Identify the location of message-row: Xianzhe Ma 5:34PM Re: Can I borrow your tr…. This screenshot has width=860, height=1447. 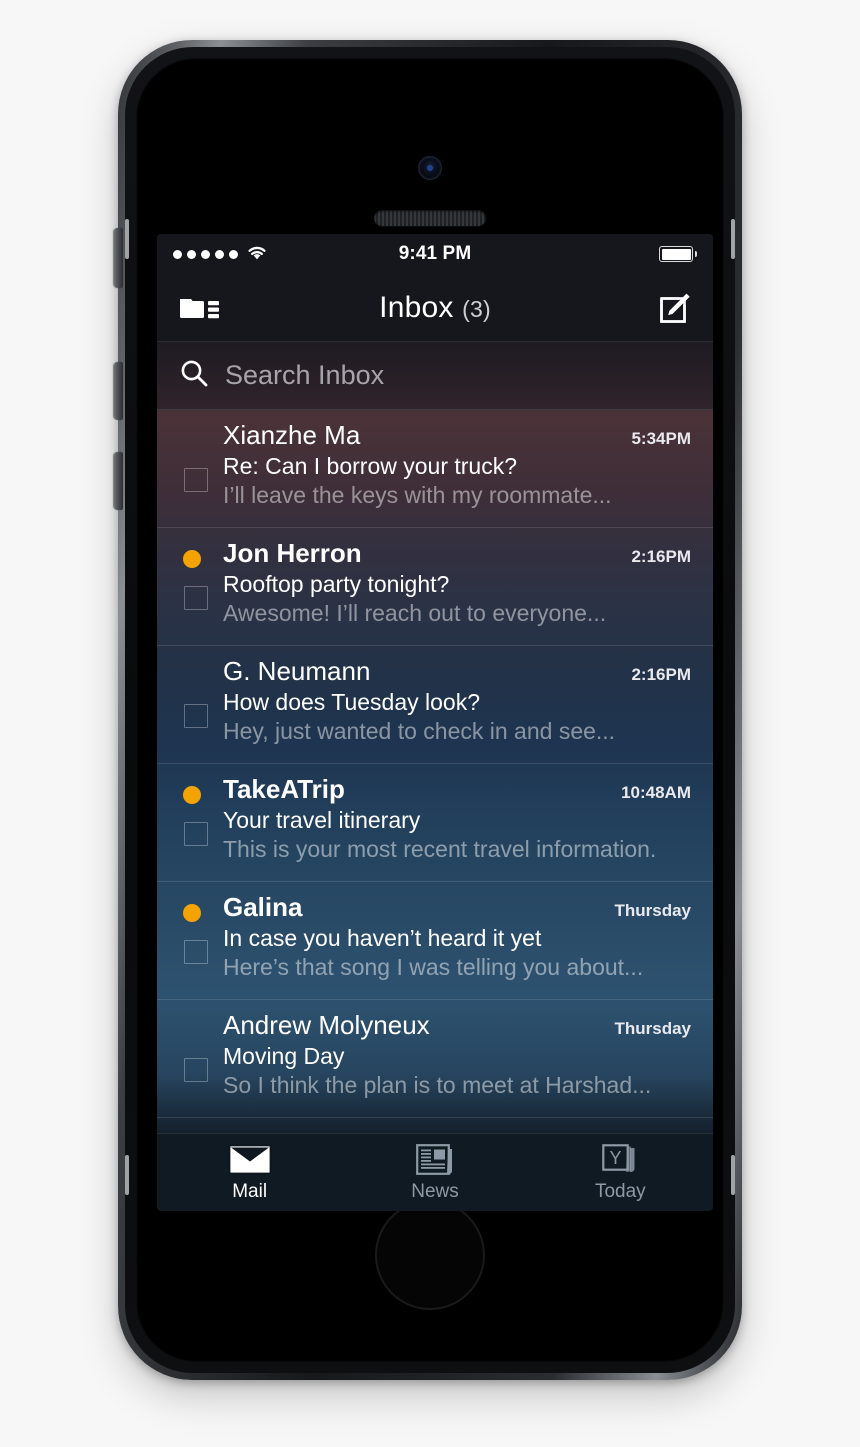
(435, 469).